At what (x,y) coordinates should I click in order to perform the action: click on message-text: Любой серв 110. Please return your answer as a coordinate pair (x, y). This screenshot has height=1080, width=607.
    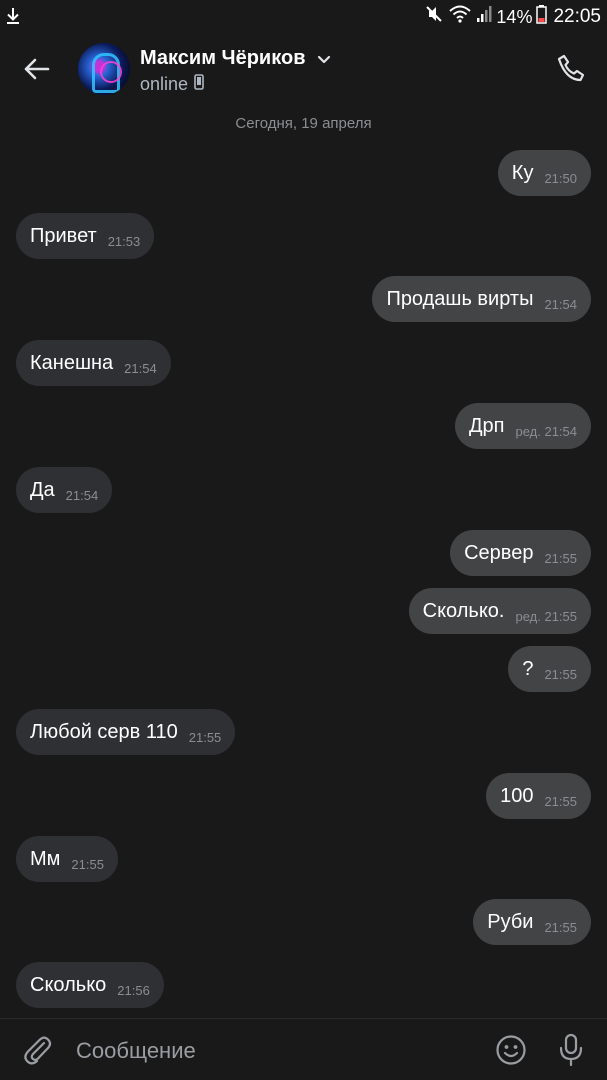
    Looking at the image, I should click on (104, 731).